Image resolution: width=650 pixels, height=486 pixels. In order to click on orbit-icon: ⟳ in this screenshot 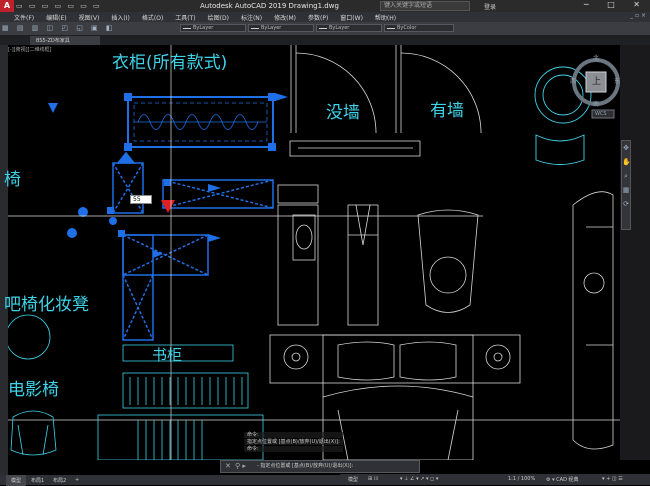, I will do `click(626, 204)`.